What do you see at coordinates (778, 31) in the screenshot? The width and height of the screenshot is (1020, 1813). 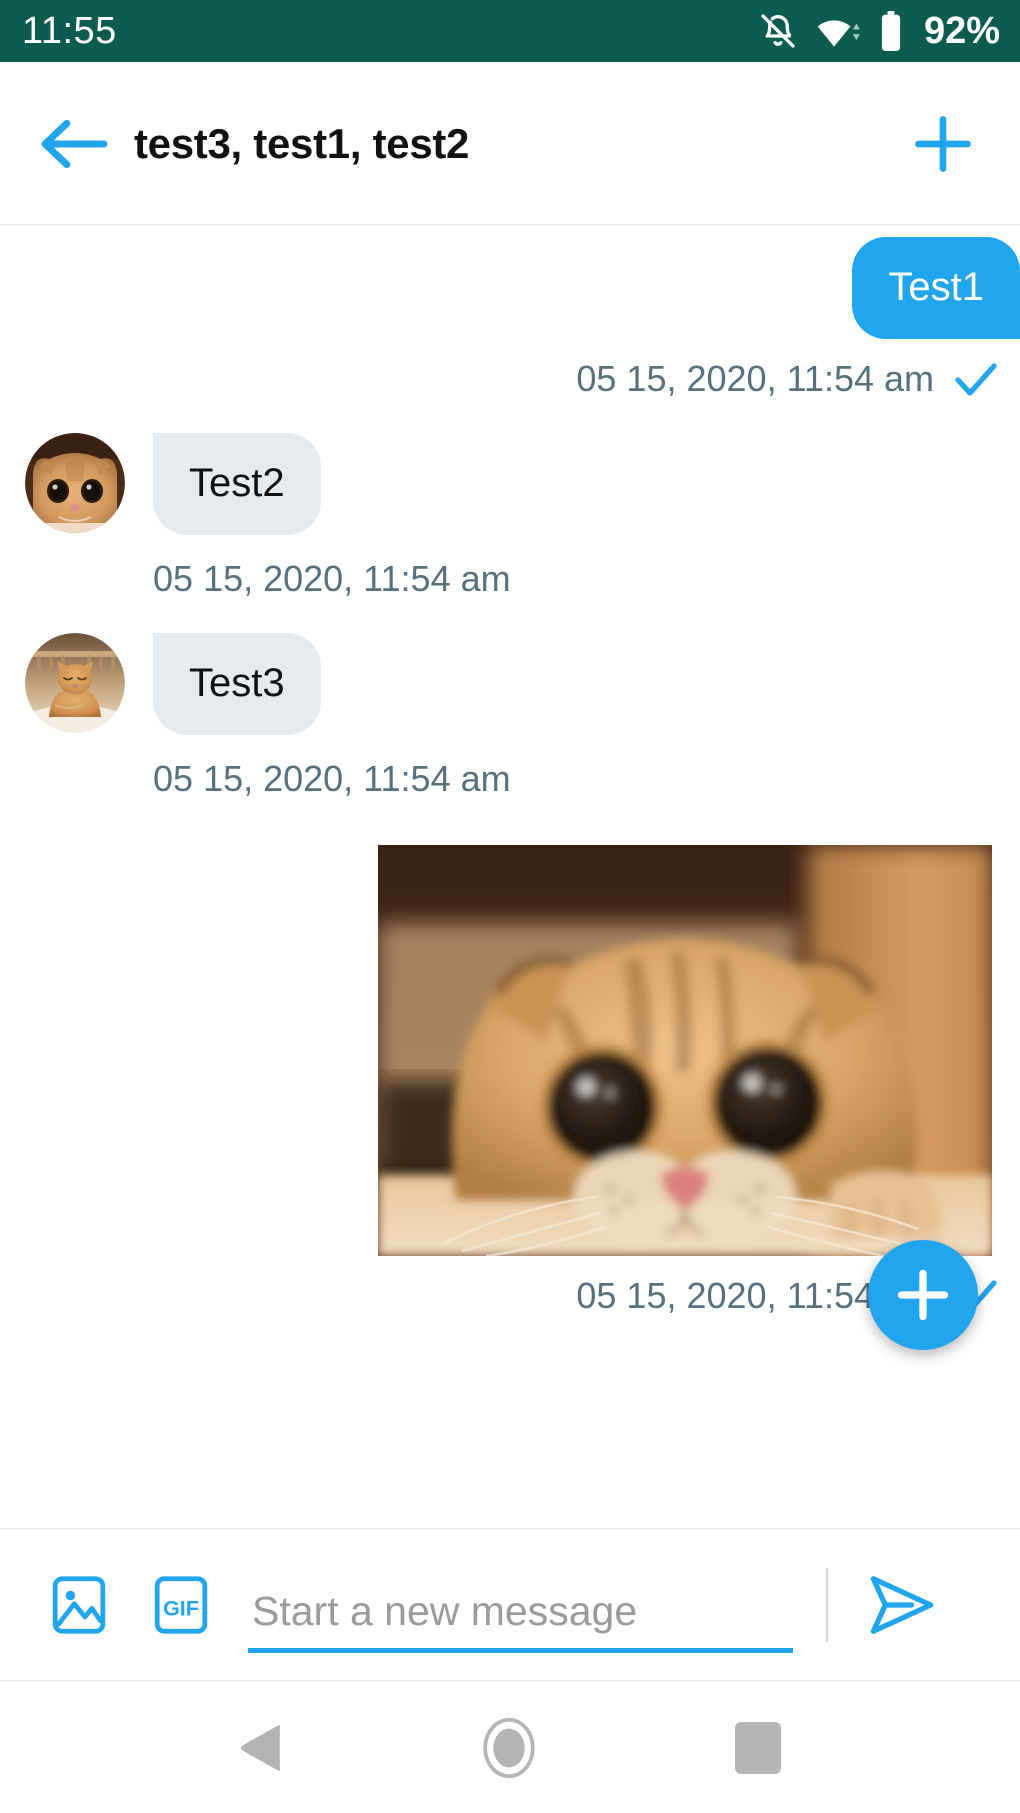 I see `bell-off-icon` at bounding box center [778, 31].